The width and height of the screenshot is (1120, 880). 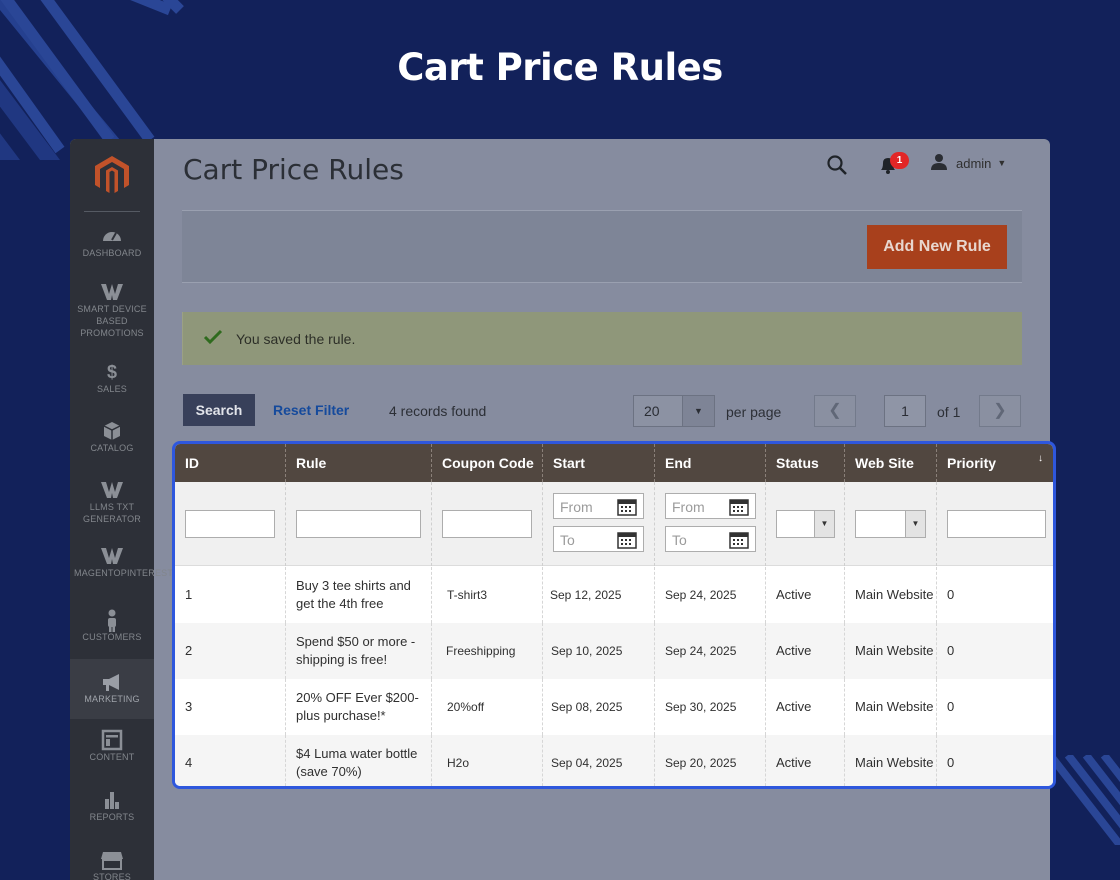 What do you see at coordinates (599, 651) in the screenshot?
I see `cell-start: Sep 10, 2025` at bounding box center [599, 651].